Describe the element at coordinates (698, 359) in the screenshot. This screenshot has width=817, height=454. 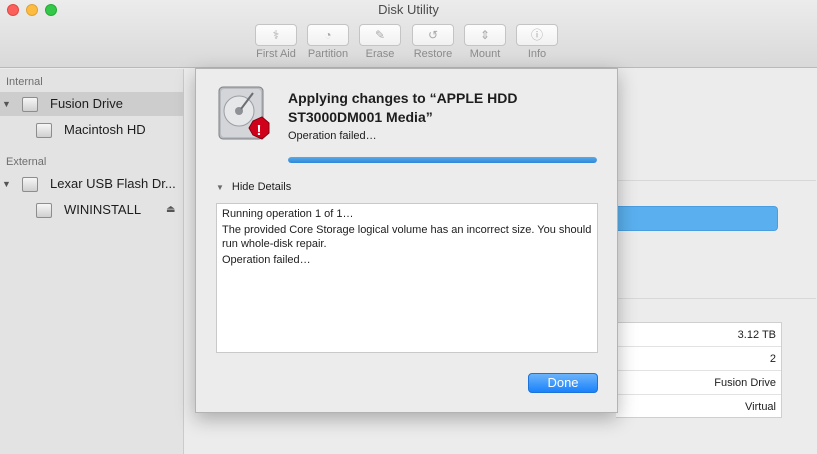
I see `info-value: 2` at that location.